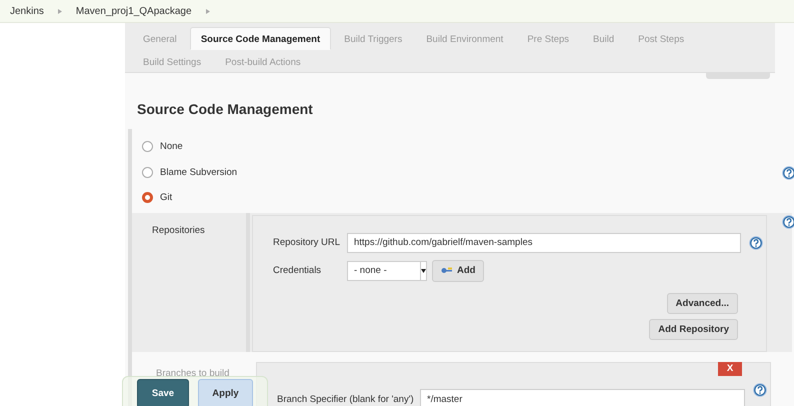 Image resolution: width=794 pixels, height=406 pixels. Describe the element at coordinates (307, 242) in the screenshot. I see `field-label: Repository URL` at that location.